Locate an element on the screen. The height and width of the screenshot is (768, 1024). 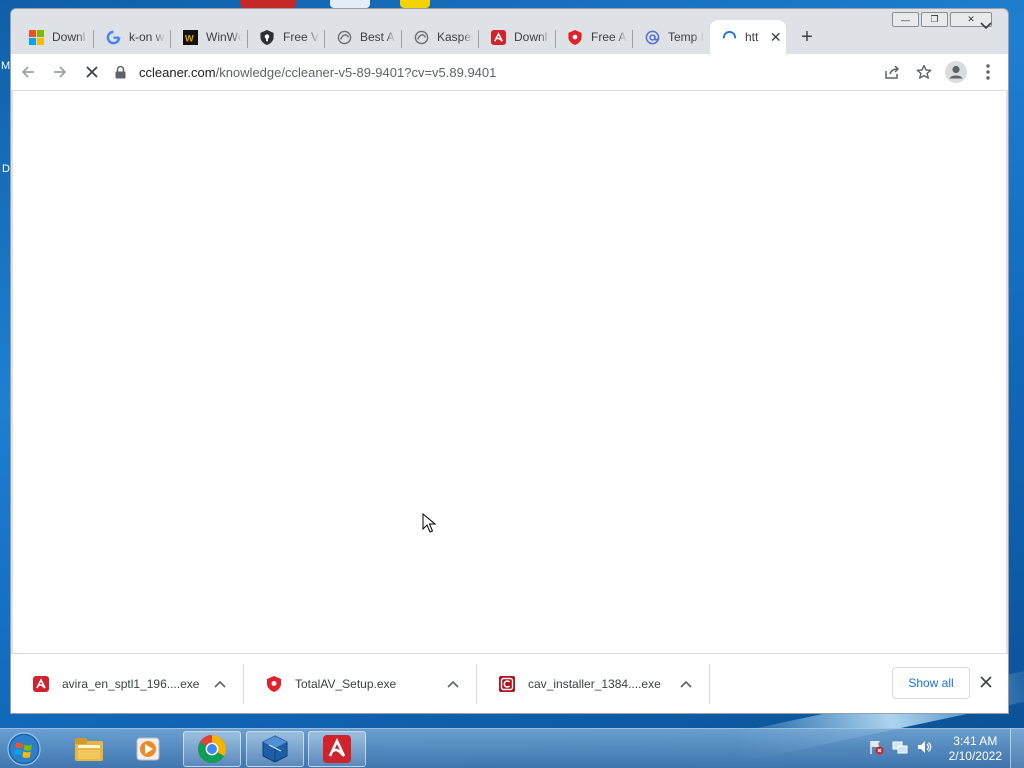
tab-kaspersky: Kasper is located at coordinates (440, 37).